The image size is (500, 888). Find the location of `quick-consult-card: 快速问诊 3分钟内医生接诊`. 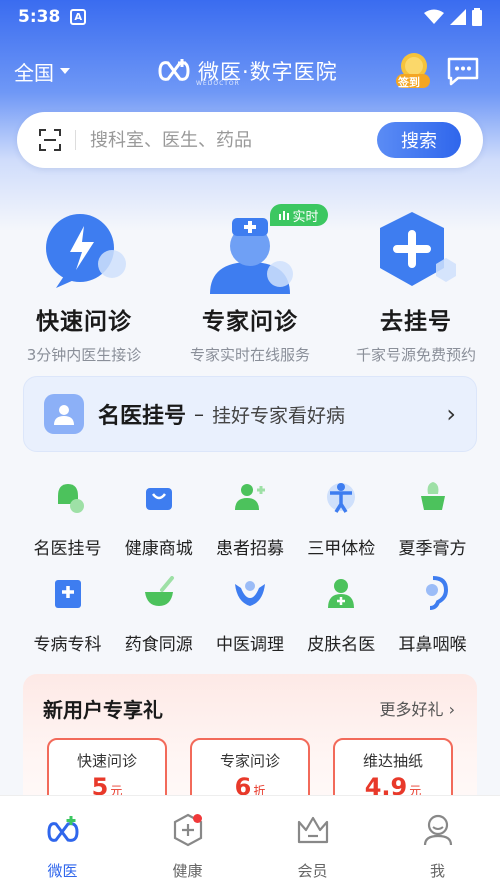

quick-consult-card: 快速问诊 3分钟内医生接诊 is located at coordinates (84, 282).